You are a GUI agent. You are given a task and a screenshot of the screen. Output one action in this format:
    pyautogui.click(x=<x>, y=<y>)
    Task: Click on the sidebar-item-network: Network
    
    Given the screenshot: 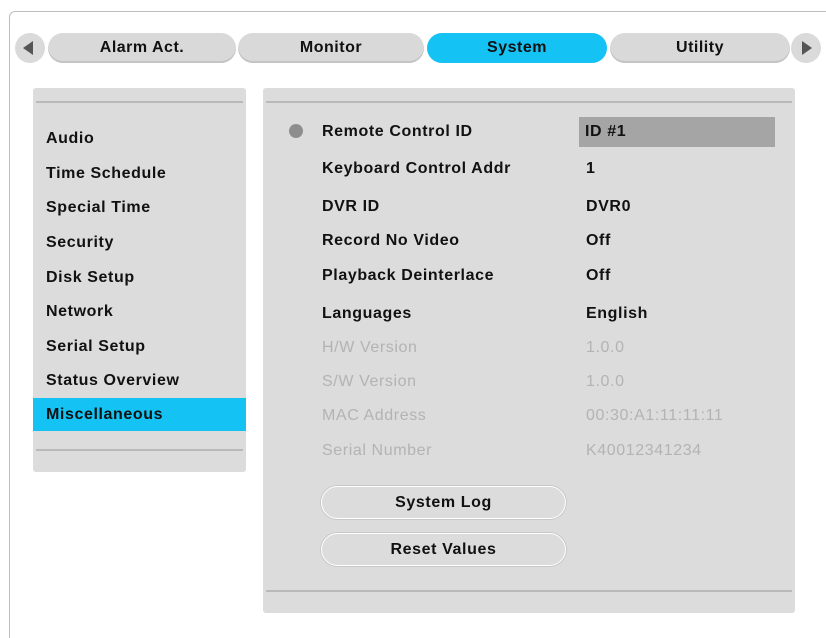 What is the action you would take?
    pyautogui.click(x=139, y=311)
    